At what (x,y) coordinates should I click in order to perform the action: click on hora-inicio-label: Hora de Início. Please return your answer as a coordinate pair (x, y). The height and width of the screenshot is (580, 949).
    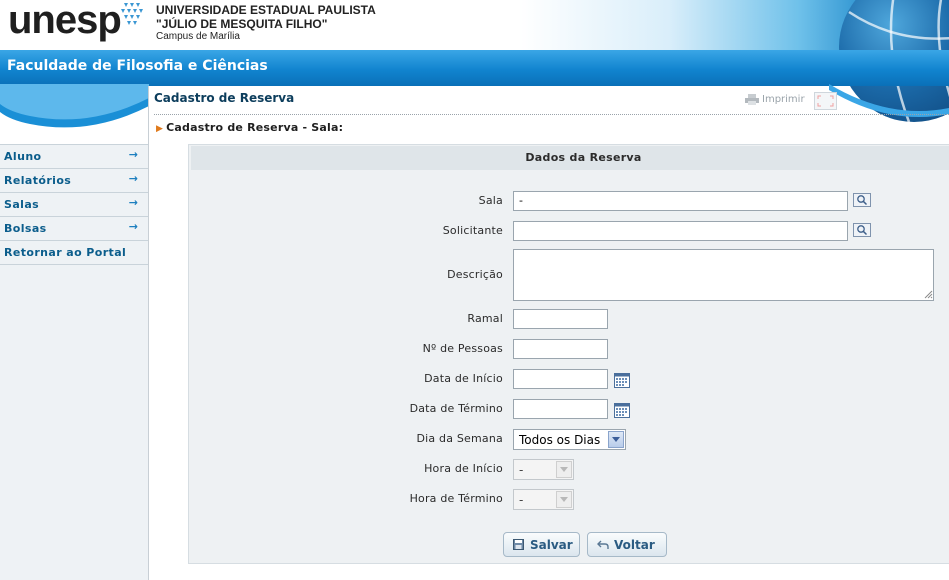
    Looking at the image, I should click on (463, 468).